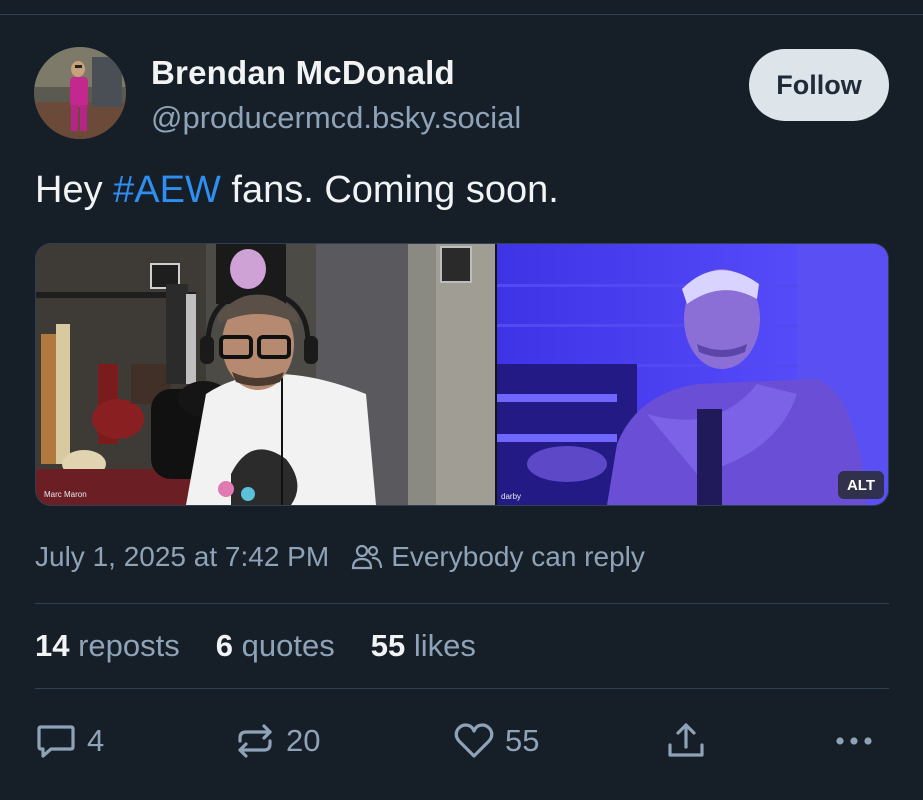  Describe the element at coordinates (277, 741) in the screenshot. I see `repost-button: 20` at that location.